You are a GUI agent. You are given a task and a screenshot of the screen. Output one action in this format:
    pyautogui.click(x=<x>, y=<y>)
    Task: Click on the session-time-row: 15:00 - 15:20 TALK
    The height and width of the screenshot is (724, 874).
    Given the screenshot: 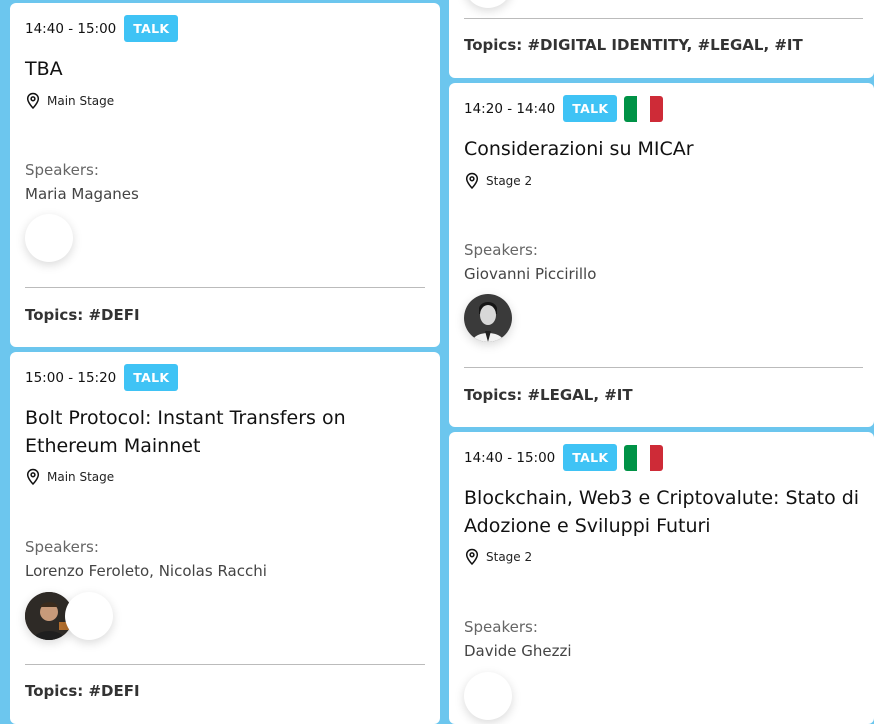 What is the action you would take?
    pyautogui.click(x=102, y=377)
    